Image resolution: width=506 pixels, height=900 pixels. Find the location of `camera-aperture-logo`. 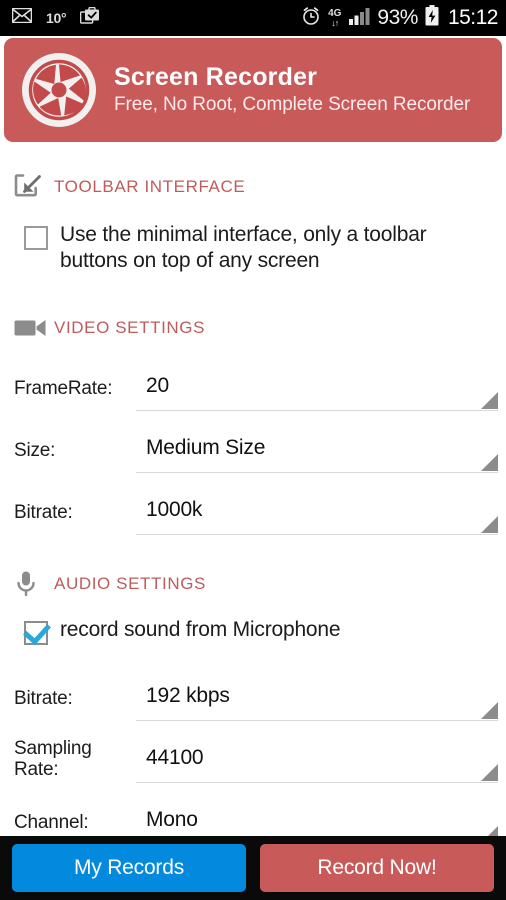

camera-aperture-logo is located at coordinates (59, 90).